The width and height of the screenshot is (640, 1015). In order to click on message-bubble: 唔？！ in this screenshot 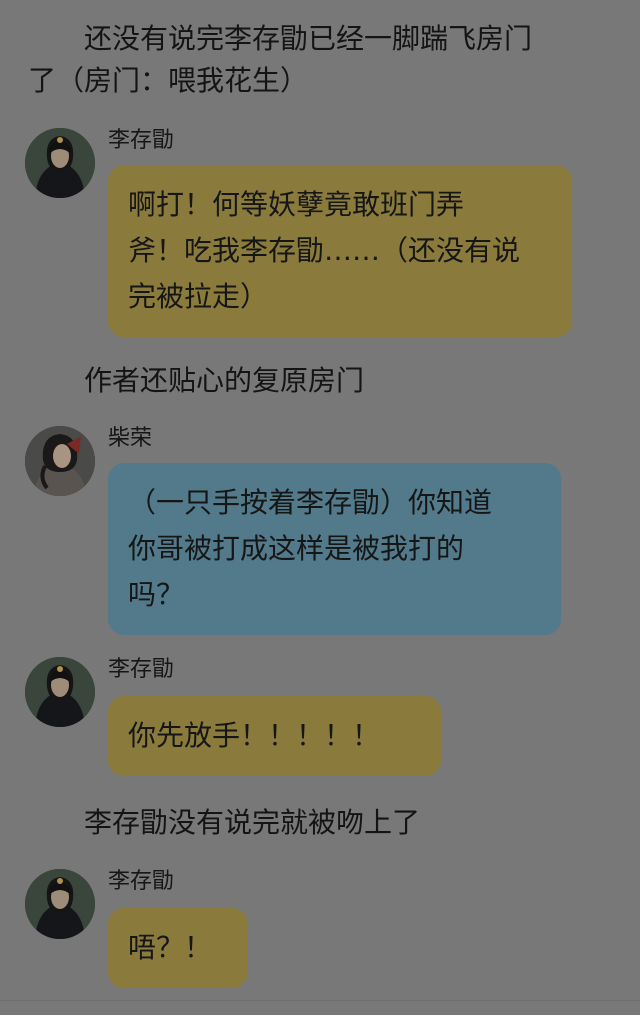, I will do `click(178, 948)`.